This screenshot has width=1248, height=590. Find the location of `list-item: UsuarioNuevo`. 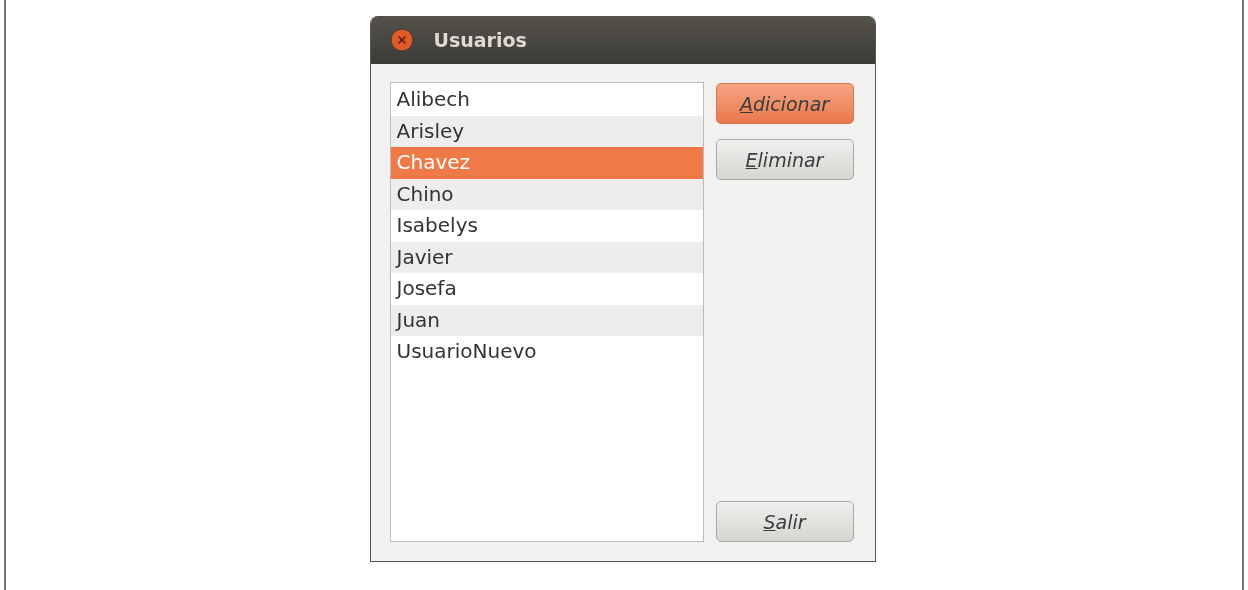

list-item: UsuarioNuevo is located at coordinates (546, 352).